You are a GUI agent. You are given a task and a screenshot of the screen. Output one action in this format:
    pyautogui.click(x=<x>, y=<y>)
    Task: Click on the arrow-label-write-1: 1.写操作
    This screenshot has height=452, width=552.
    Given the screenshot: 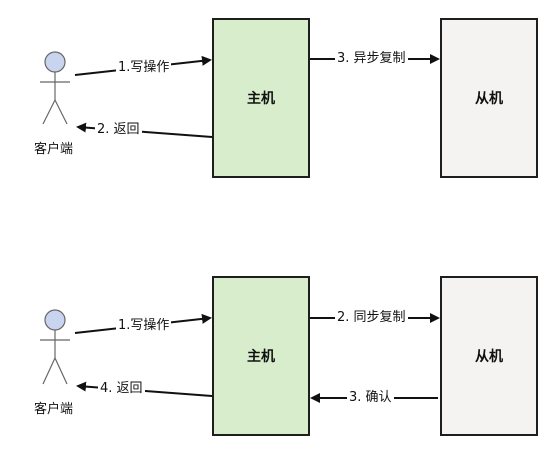 What is the action you would take?
    pyautogui.click(x=144, y=68)
    